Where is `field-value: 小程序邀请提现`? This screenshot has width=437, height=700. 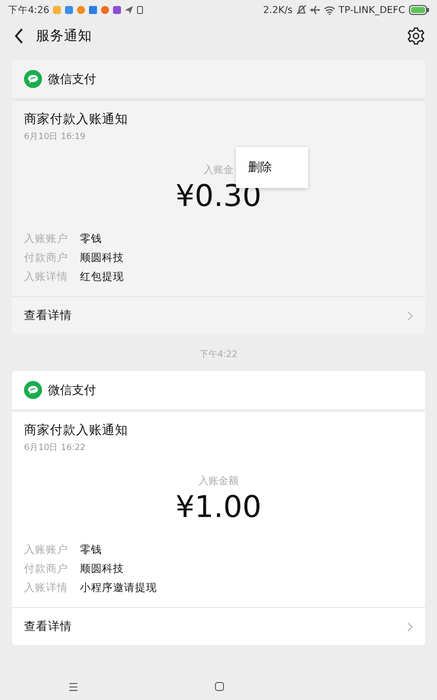
field-value: 小程序邀请提现 is located at coordinates (118, 588).